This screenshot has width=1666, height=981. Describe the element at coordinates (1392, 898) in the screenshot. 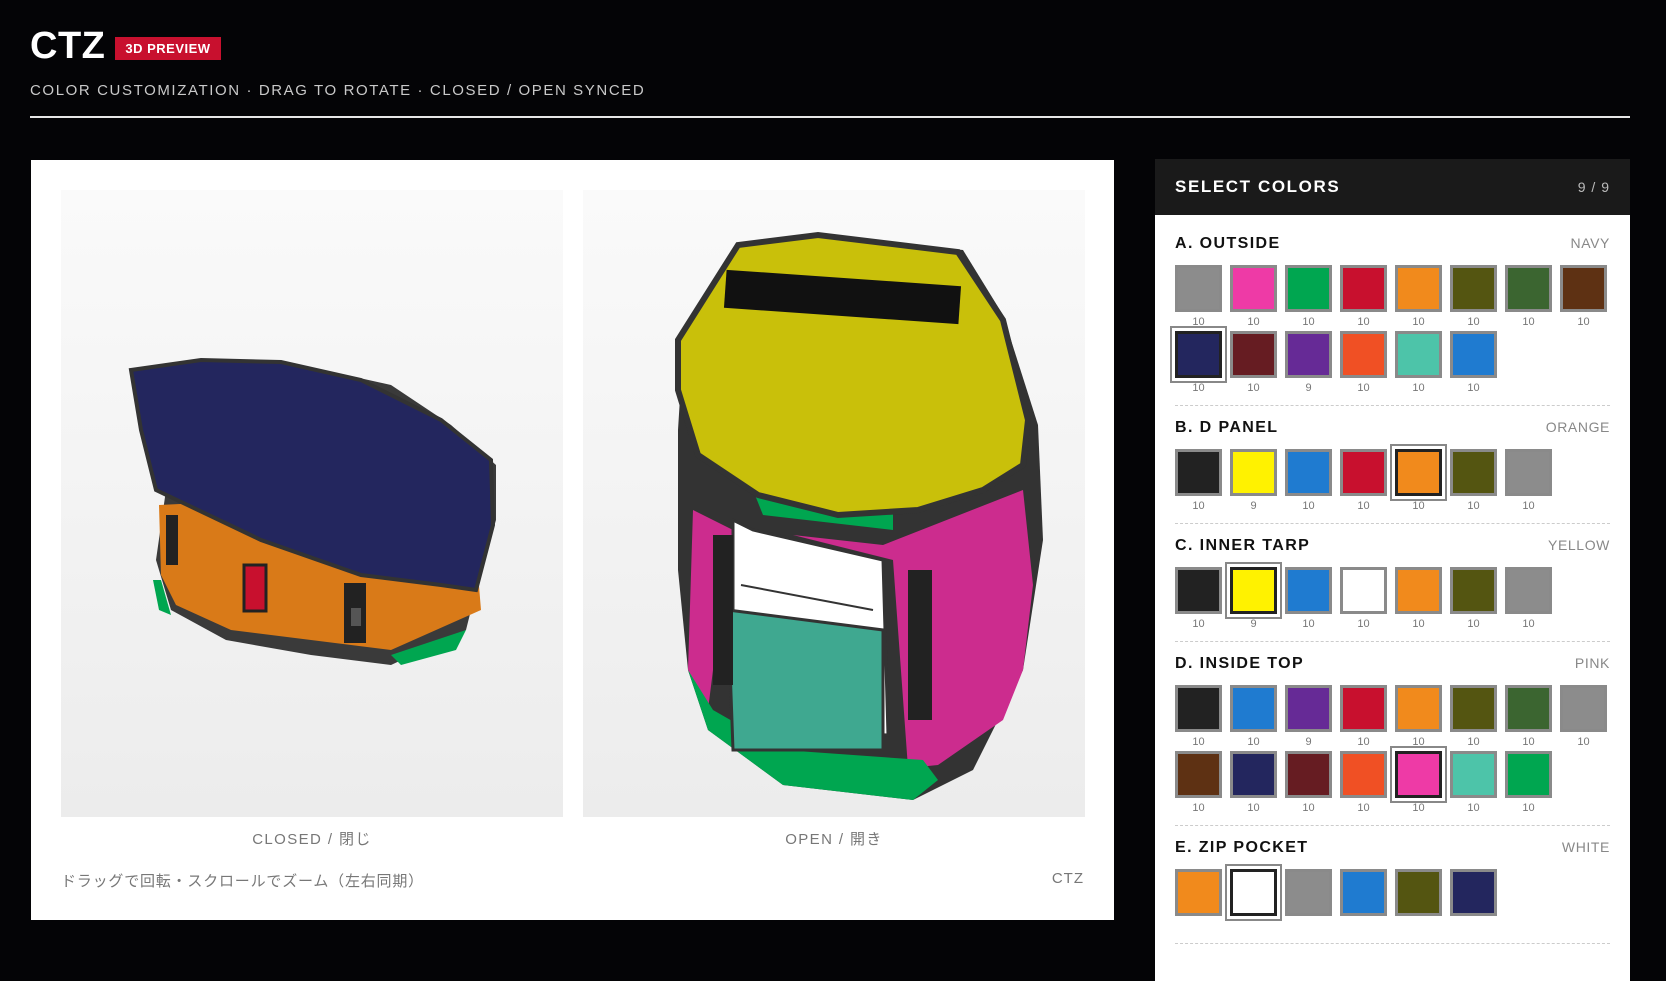

I see `swatch-grid` at that location.